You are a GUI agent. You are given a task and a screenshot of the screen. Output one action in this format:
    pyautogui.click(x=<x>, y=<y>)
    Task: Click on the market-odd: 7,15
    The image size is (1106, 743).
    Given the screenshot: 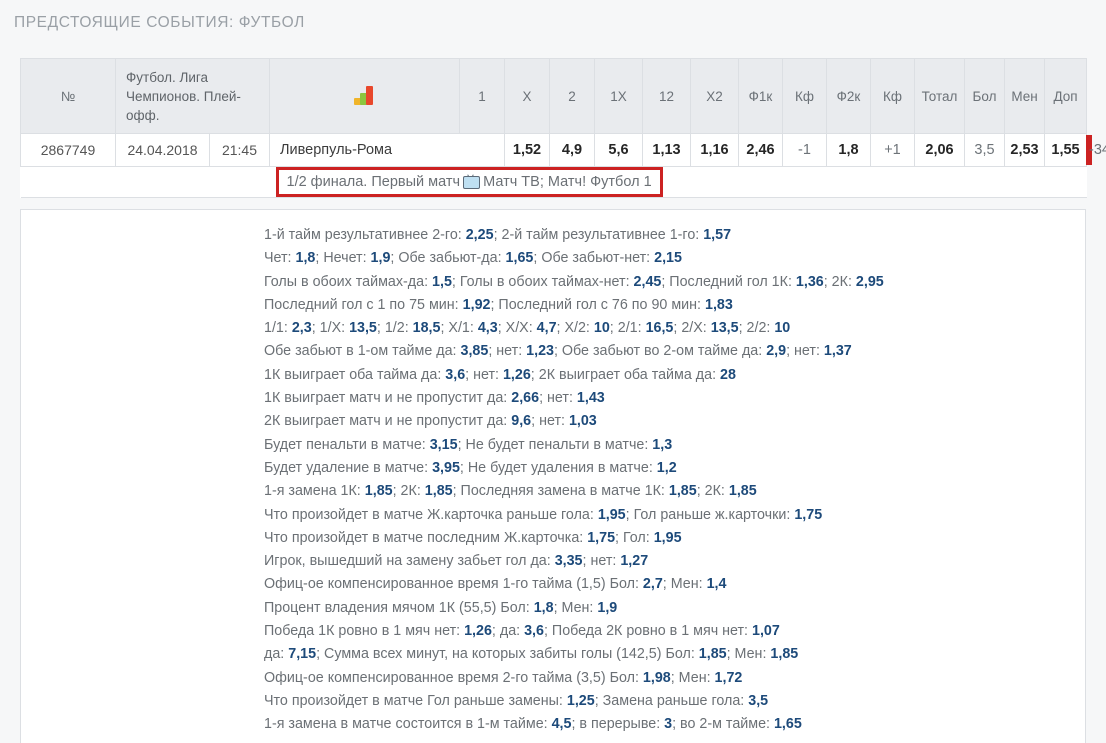 What is the action you would take?
    pyautogui.click(x=302, y=654)
    